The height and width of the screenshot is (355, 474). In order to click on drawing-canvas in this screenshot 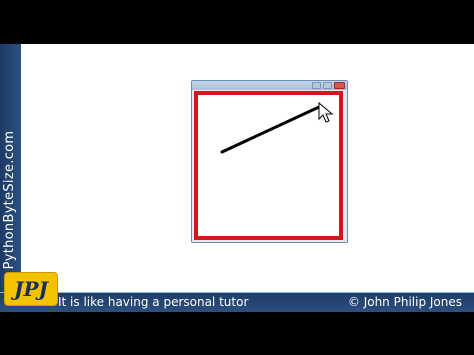, I will do `click(268, 165)`.